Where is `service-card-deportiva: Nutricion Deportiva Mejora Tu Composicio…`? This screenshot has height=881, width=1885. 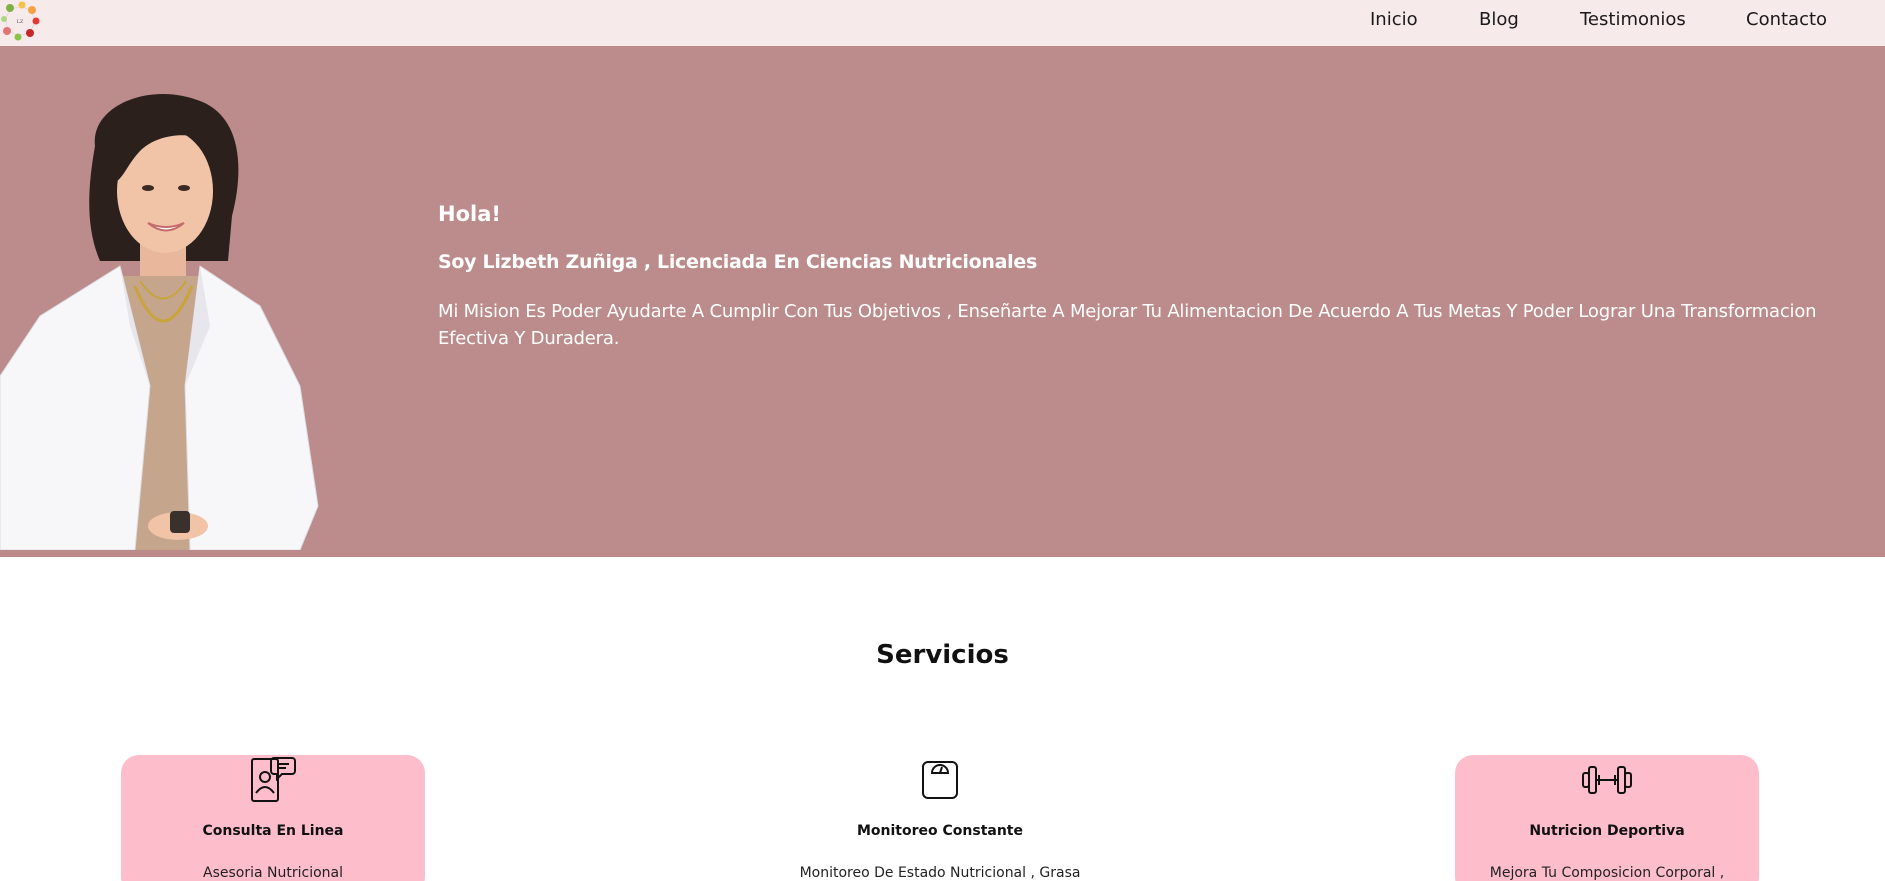
service-card-deportiva: Nutricion Deportiva Mejora Tu Composicio… is located at coordinates (1607, 818).